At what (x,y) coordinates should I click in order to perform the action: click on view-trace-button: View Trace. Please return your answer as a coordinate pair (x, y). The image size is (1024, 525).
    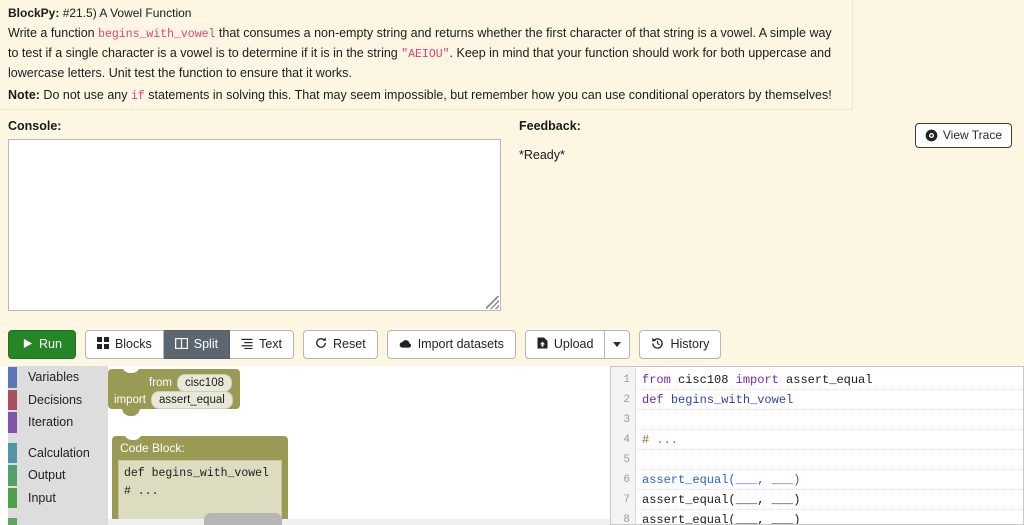
    Looking at the image, I should click on (963, 135).